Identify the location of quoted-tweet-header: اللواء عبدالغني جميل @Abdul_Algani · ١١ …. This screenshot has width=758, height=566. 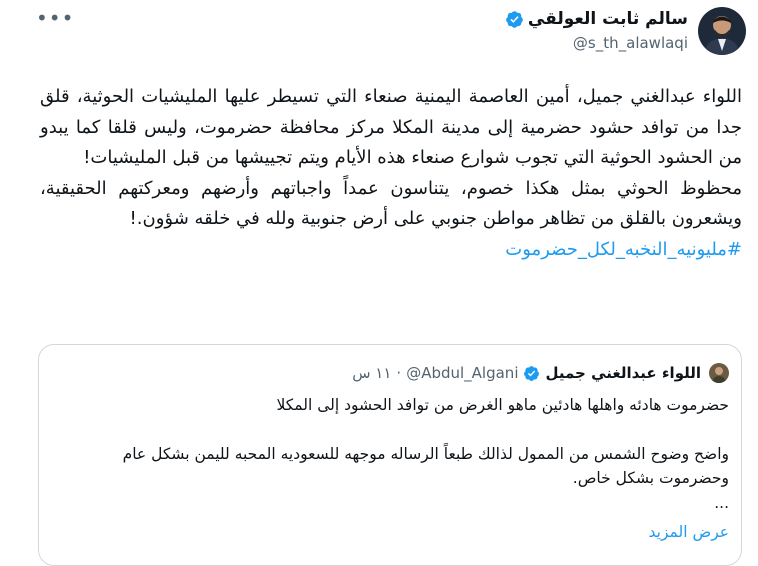
(540, 373).